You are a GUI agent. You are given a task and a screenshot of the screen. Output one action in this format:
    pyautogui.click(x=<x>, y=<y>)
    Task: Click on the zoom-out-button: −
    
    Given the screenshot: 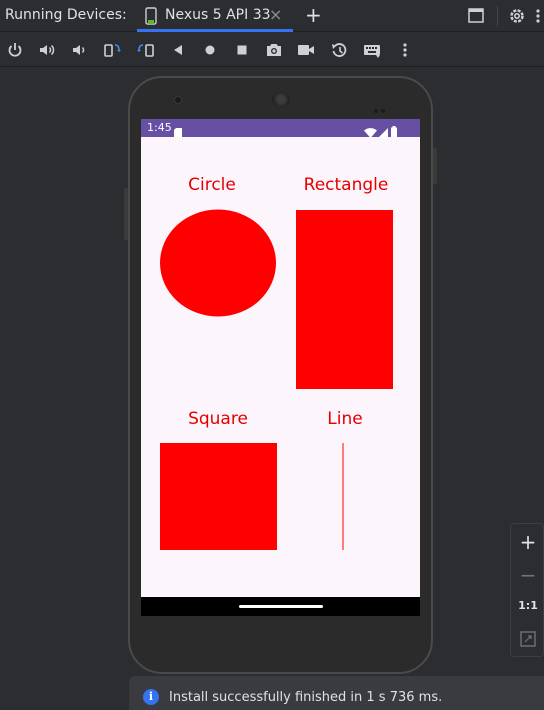 What is the action you would take?
    pyautogui.click(x=527, y=575)
    